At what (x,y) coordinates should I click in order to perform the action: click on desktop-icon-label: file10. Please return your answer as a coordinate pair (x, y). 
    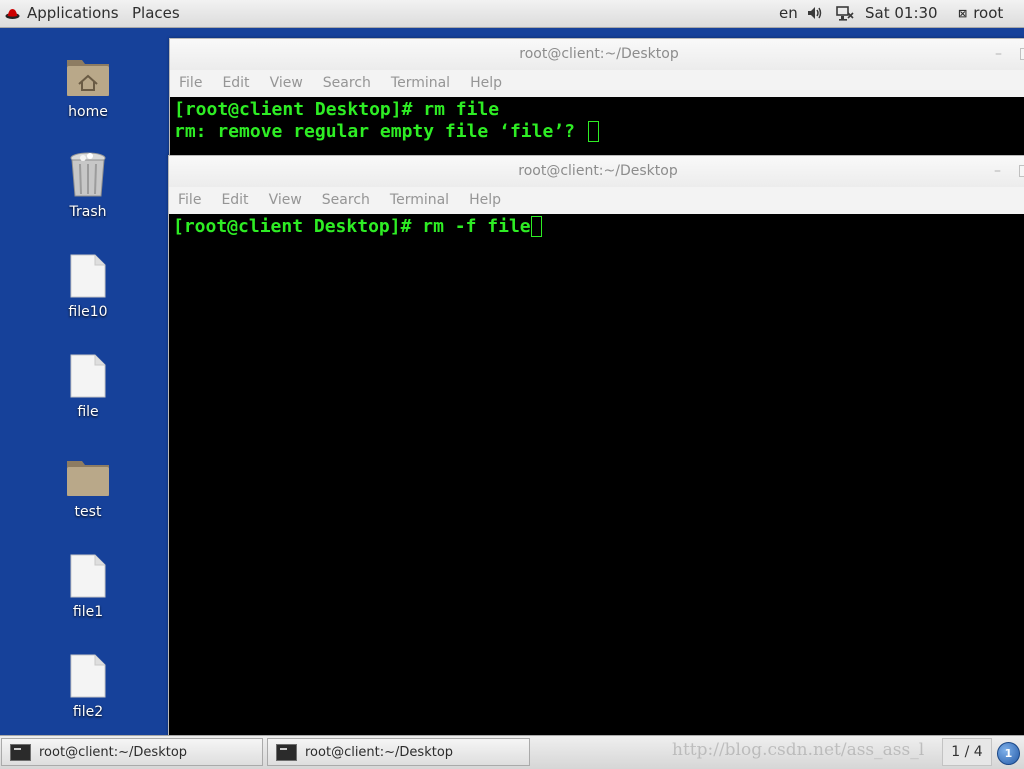
    Looking at the image, I should click on (88, 312).